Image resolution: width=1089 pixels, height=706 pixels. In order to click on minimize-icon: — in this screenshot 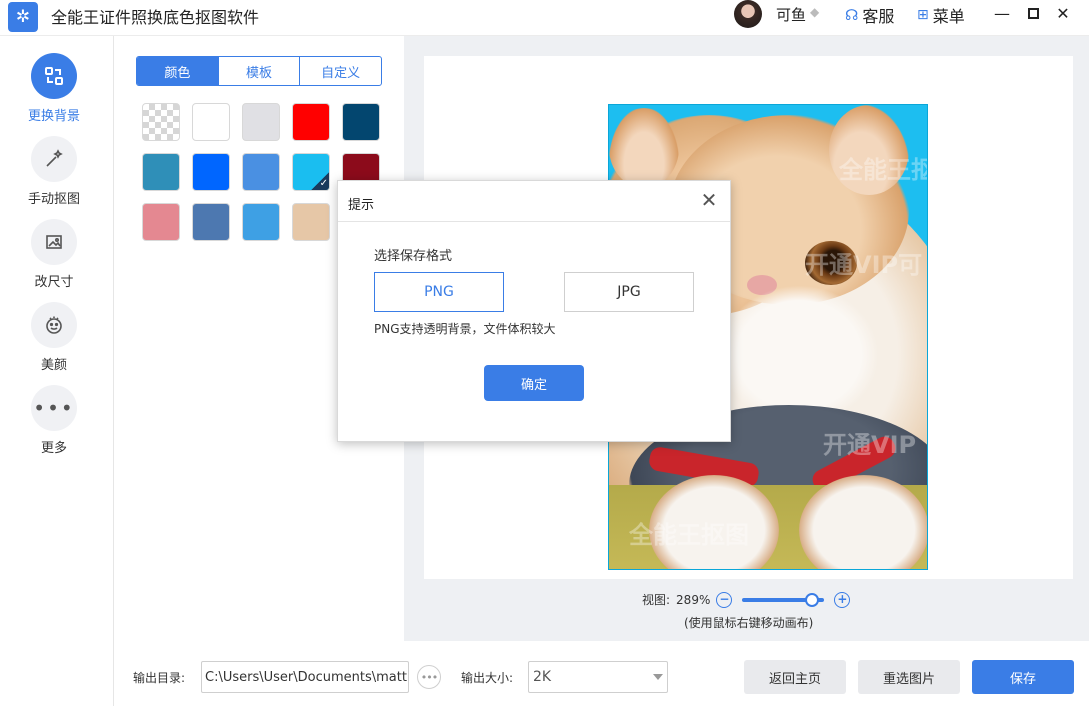, I will do `click(1002, 13)`.